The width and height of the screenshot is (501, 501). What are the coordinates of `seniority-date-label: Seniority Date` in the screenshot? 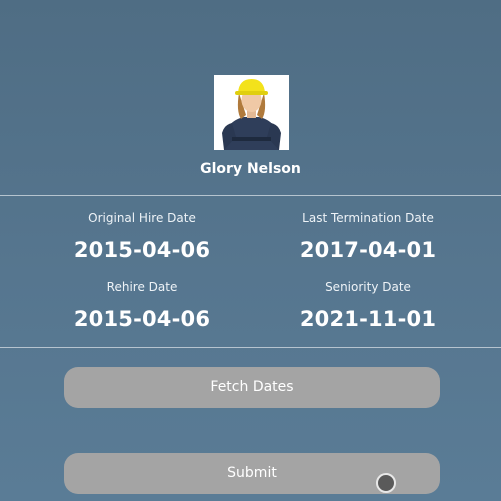 It's located at (368, 287).